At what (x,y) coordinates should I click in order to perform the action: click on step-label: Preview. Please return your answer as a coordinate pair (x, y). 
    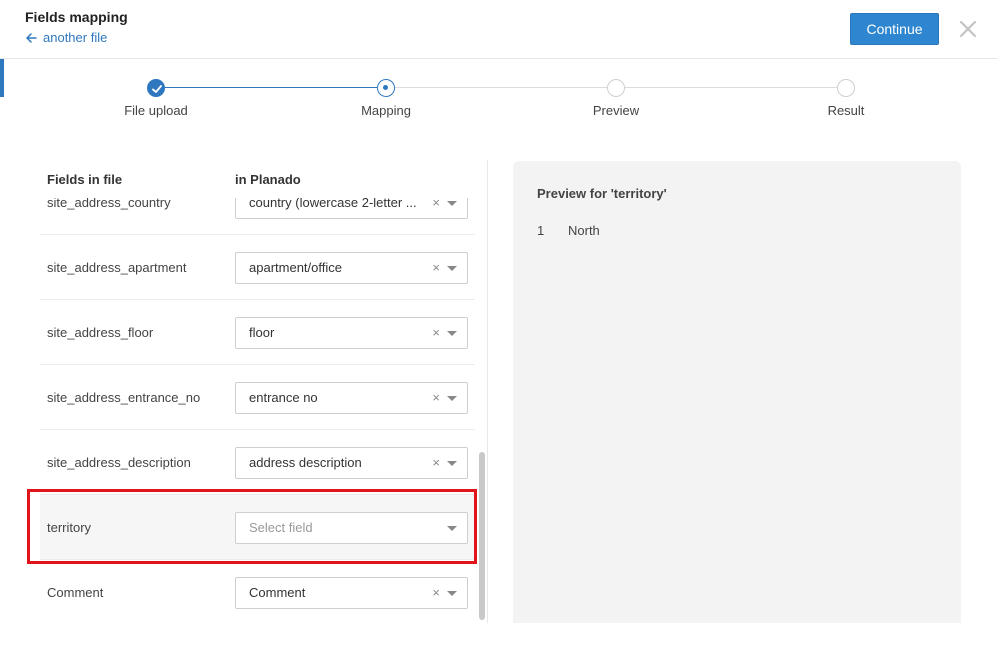
    Looking at the image, I should click on (616, 110).